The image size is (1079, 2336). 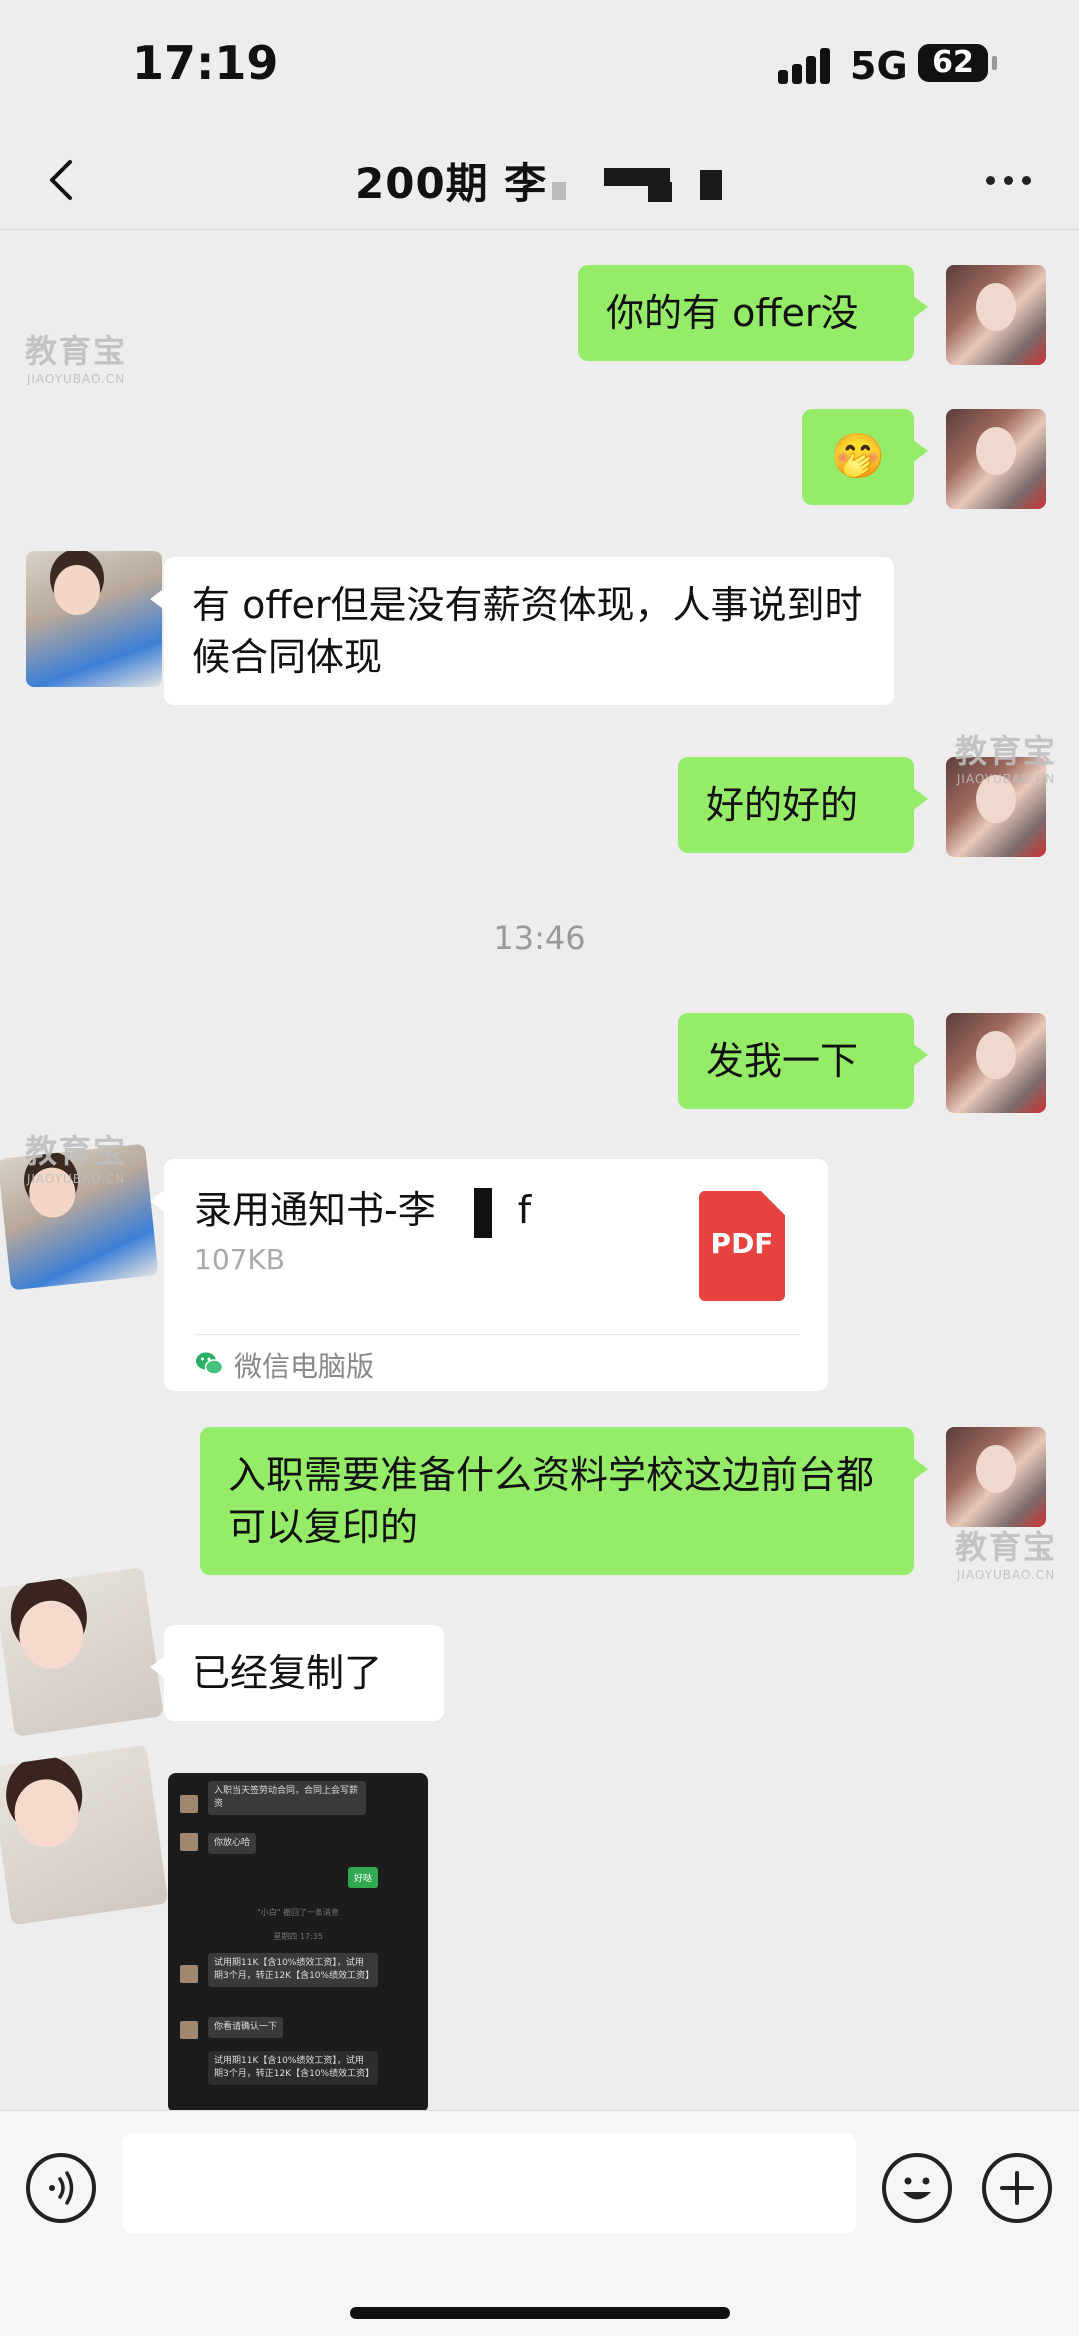 I want to click on message-bubble: 🤭, so click(x=865, y=457).